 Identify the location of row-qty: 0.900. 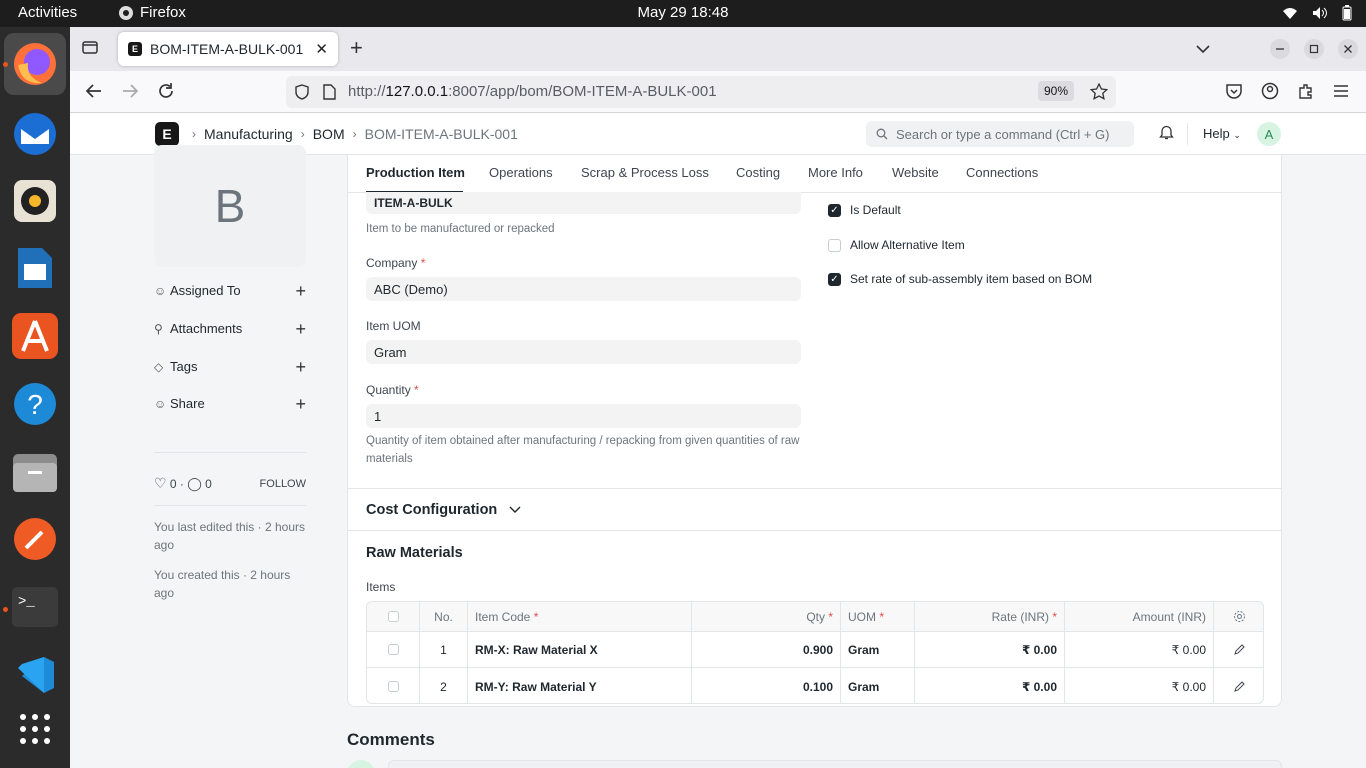
(766, 649).